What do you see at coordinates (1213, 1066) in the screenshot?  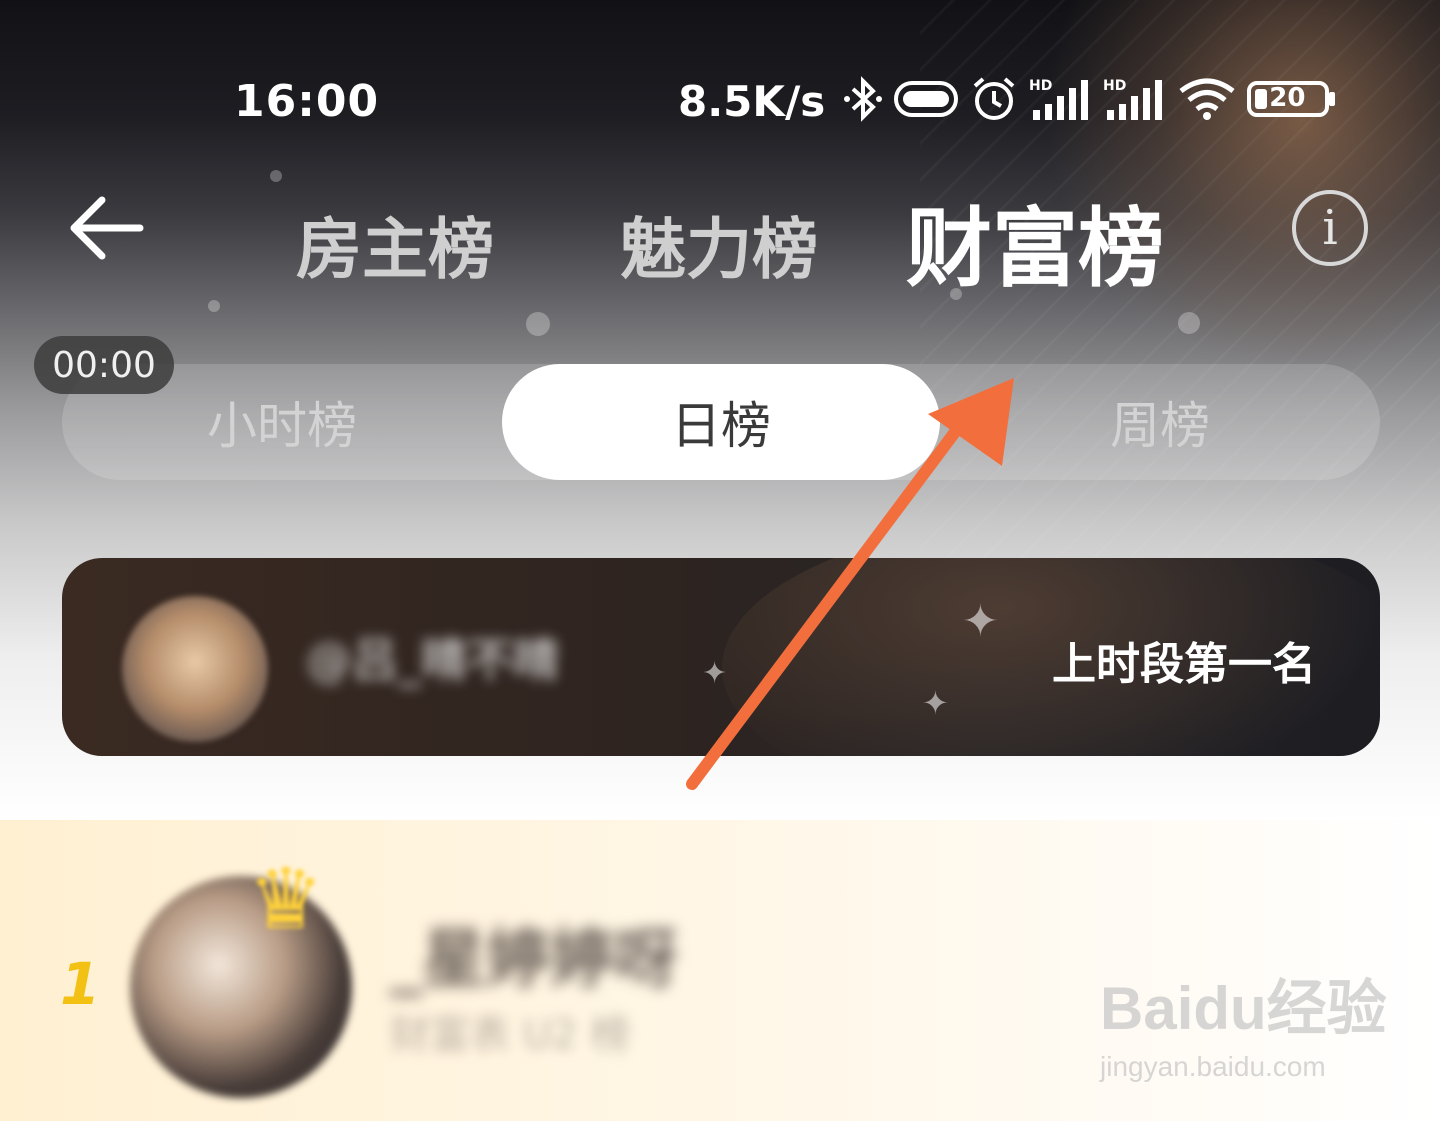 I see `watermark-url: jingyan.baidu.com` at bounding box center [1213, 1066].